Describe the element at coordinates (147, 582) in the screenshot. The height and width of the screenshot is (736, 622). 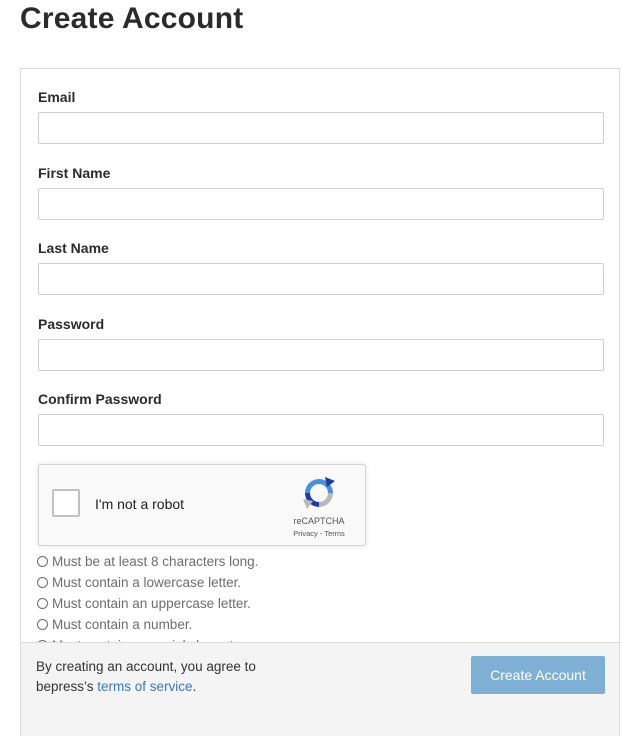
I see `requirement-item: Must contain a lowercase letter.` at that location.